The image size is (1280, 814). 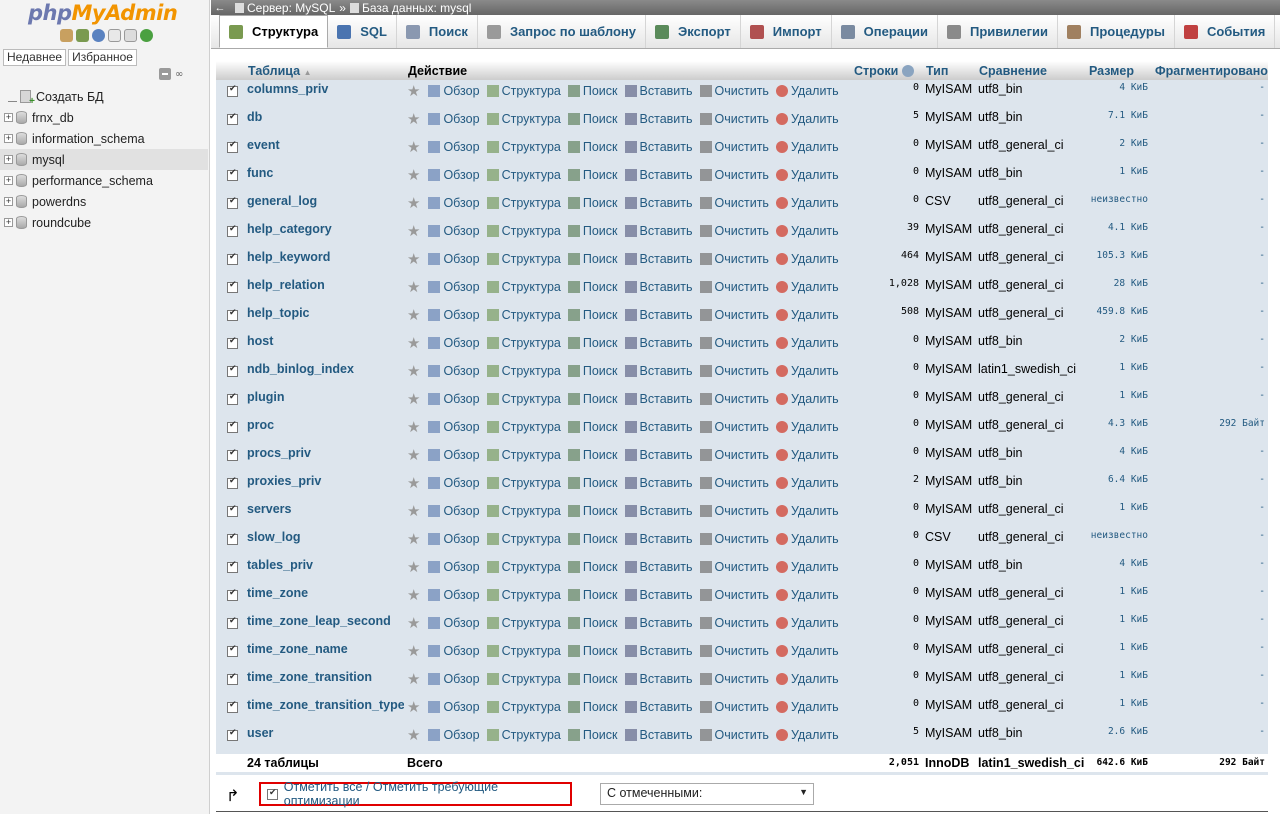 I want to click on tab-7: Привилегии, so click(x=998, y=31).